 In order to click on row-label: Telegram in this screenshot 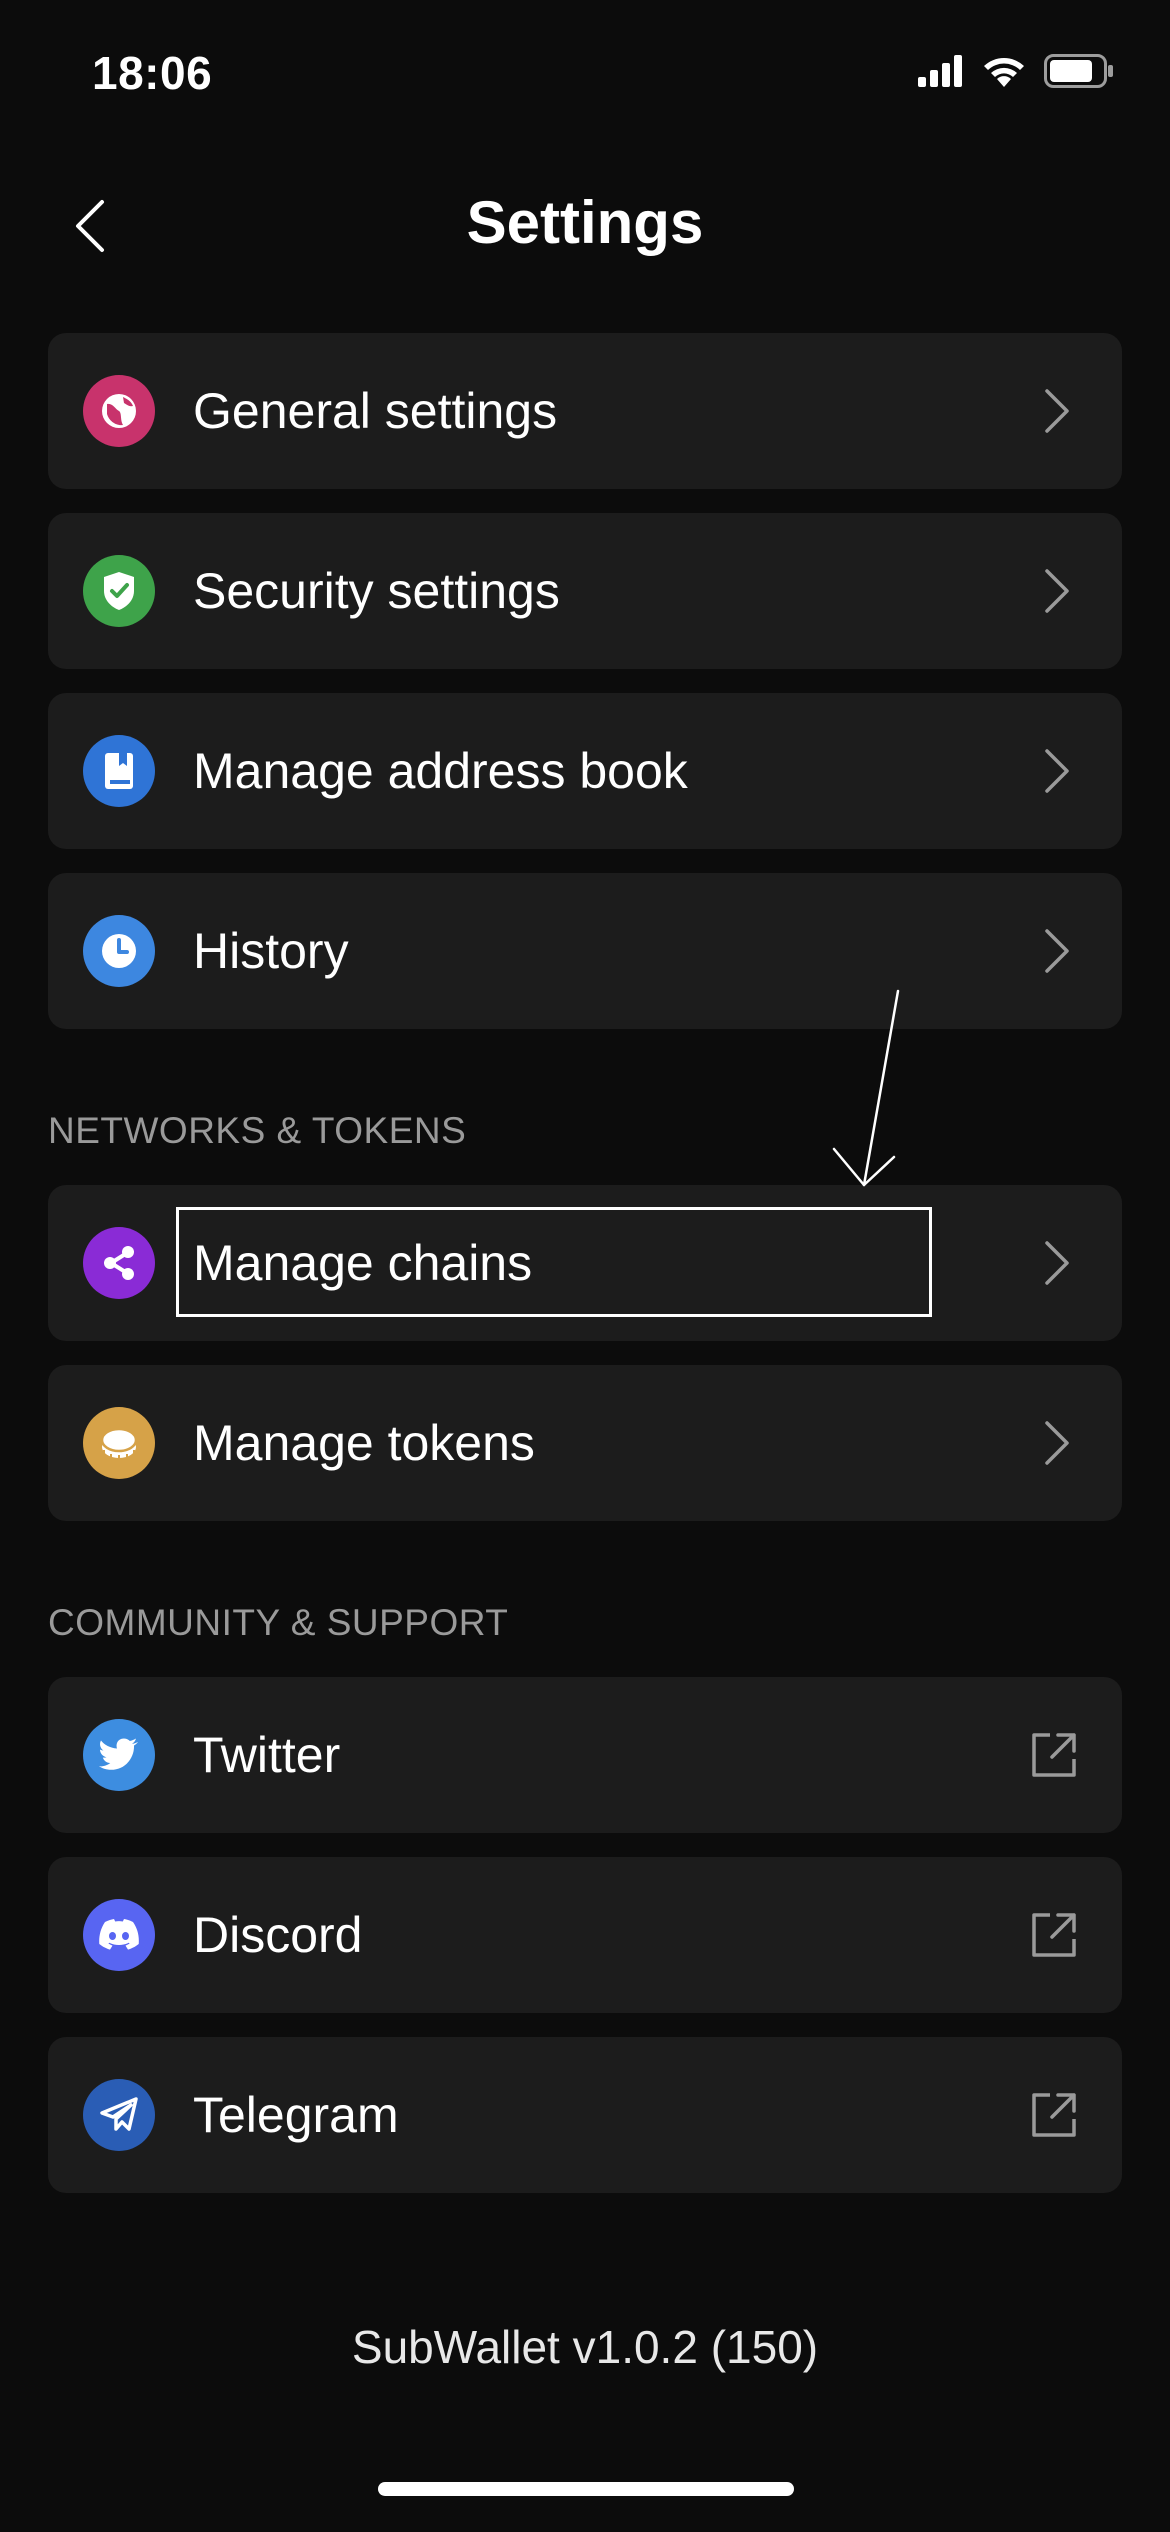, I will do `click(296, 2115)`.